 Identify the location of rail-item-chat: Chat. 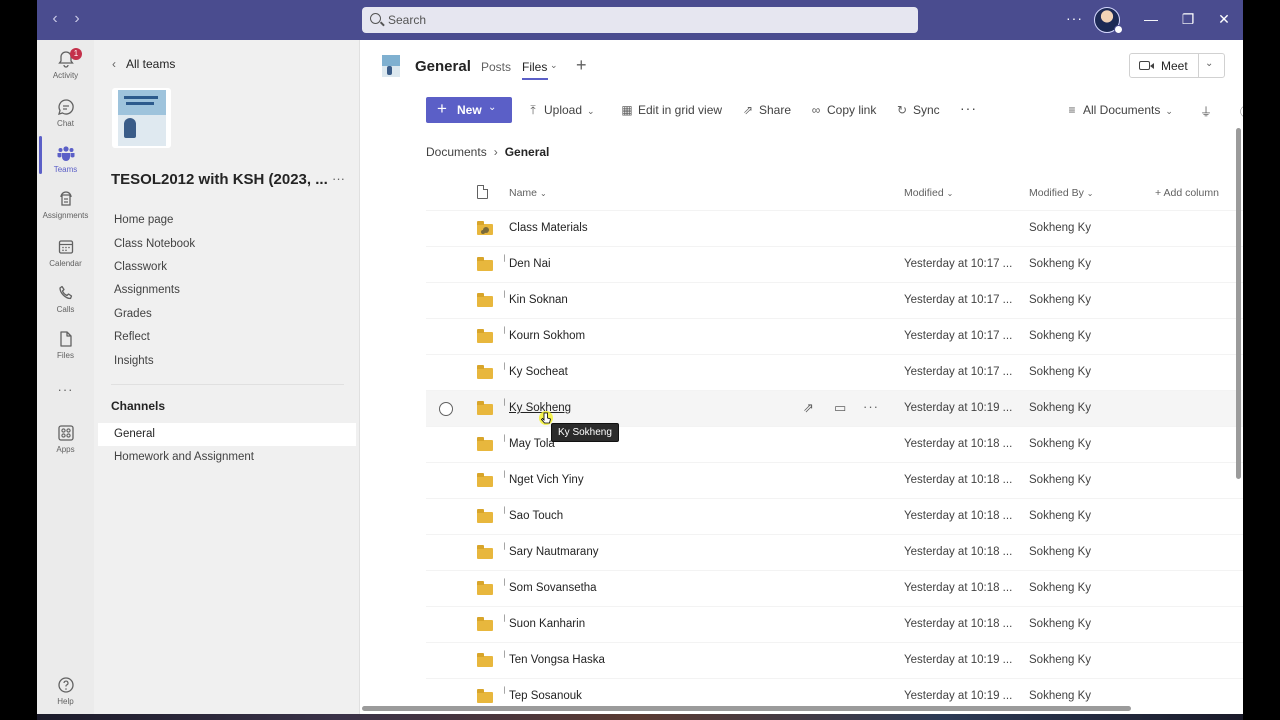
(65, 114).